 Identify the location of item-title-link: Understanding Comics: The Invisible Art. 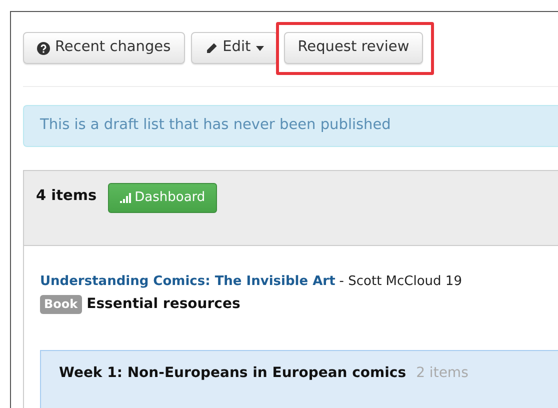
(188, 282).